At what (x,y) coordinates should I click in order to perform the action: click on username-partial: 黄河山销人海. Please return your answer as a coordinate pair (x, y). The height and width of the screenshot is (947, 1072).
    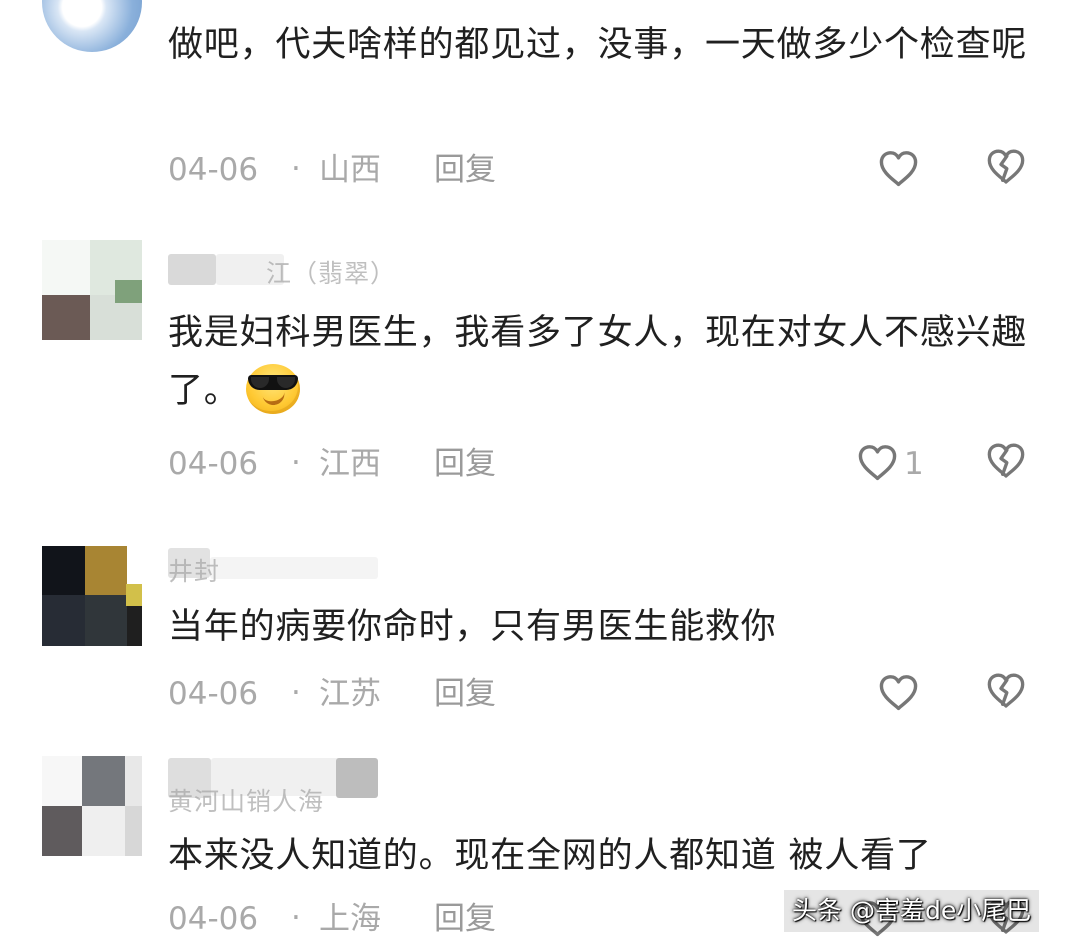
    Looking at the image, I should click on (246, 801).